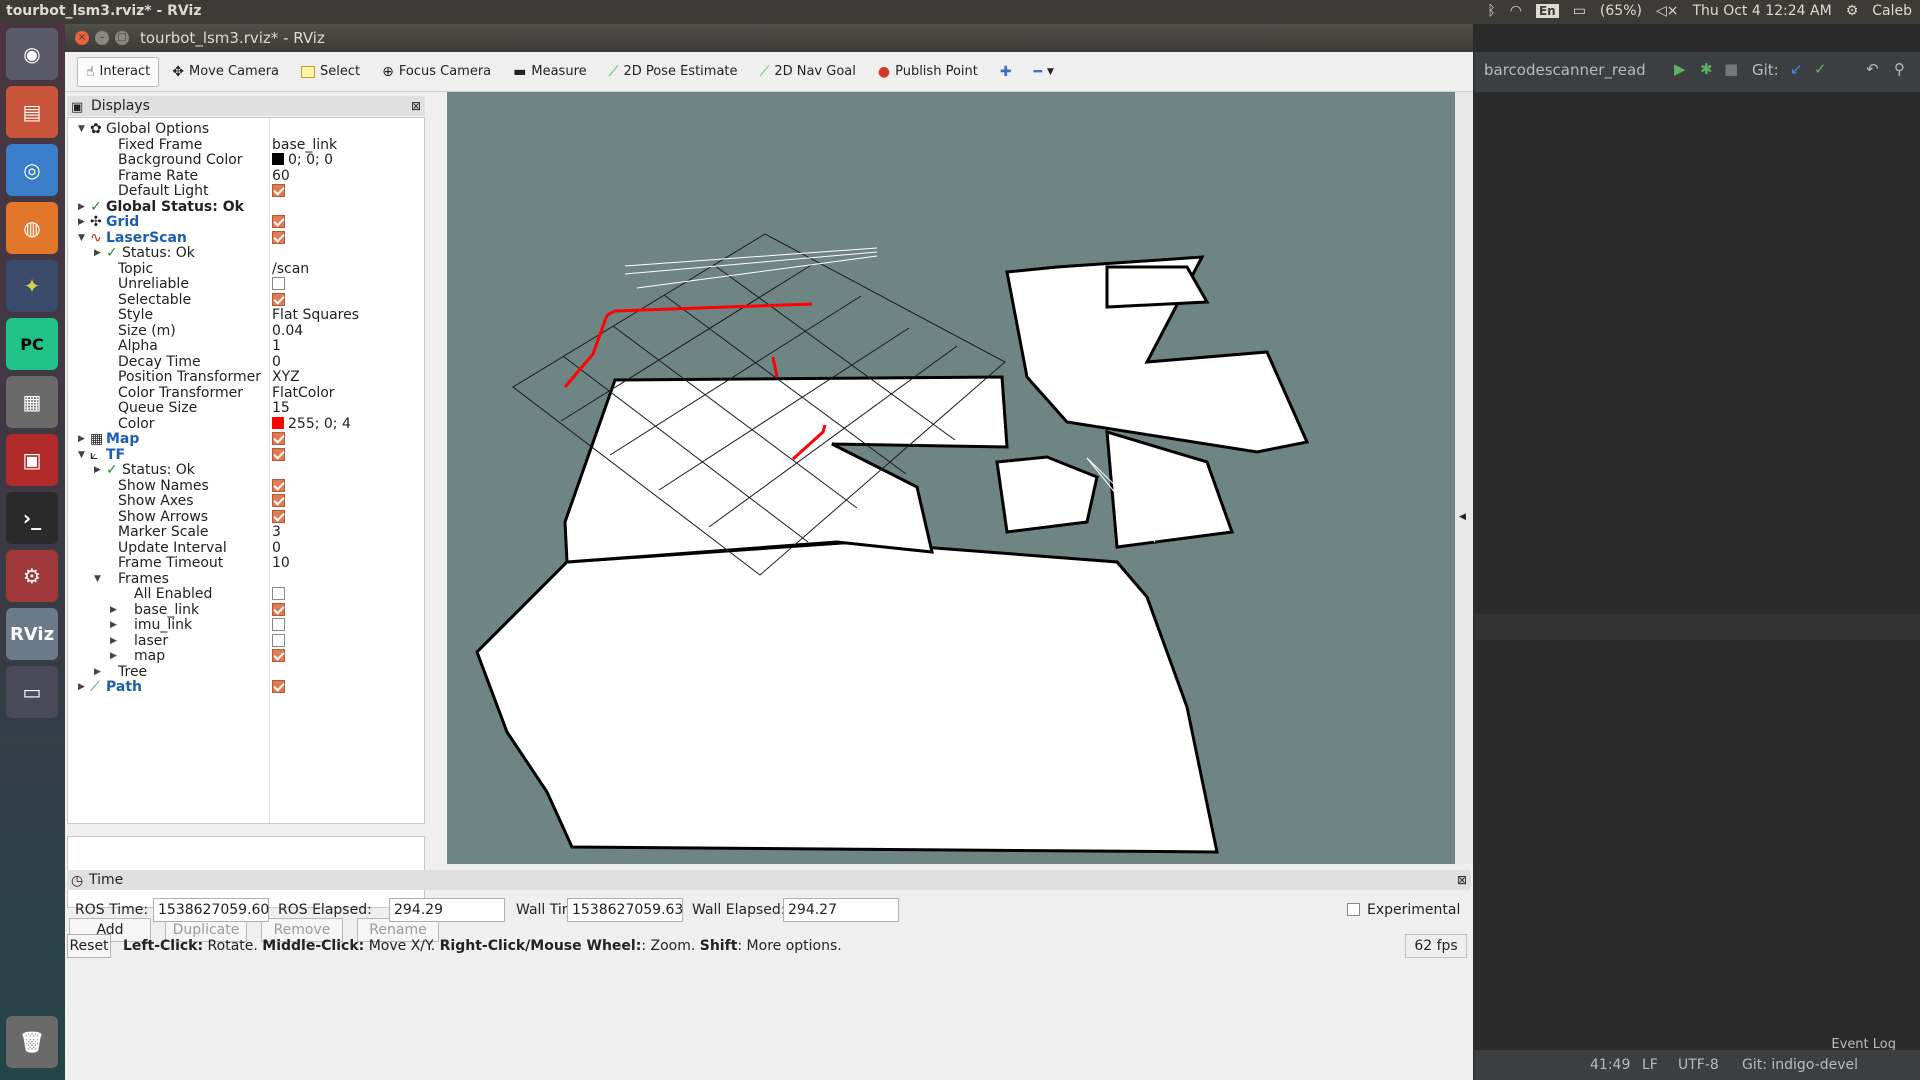 This screenshot has width=1920, height=1080. Describe the element at coordinates (32, 170) in the screenshot. I see `chrome-icon: ◎` at that location.